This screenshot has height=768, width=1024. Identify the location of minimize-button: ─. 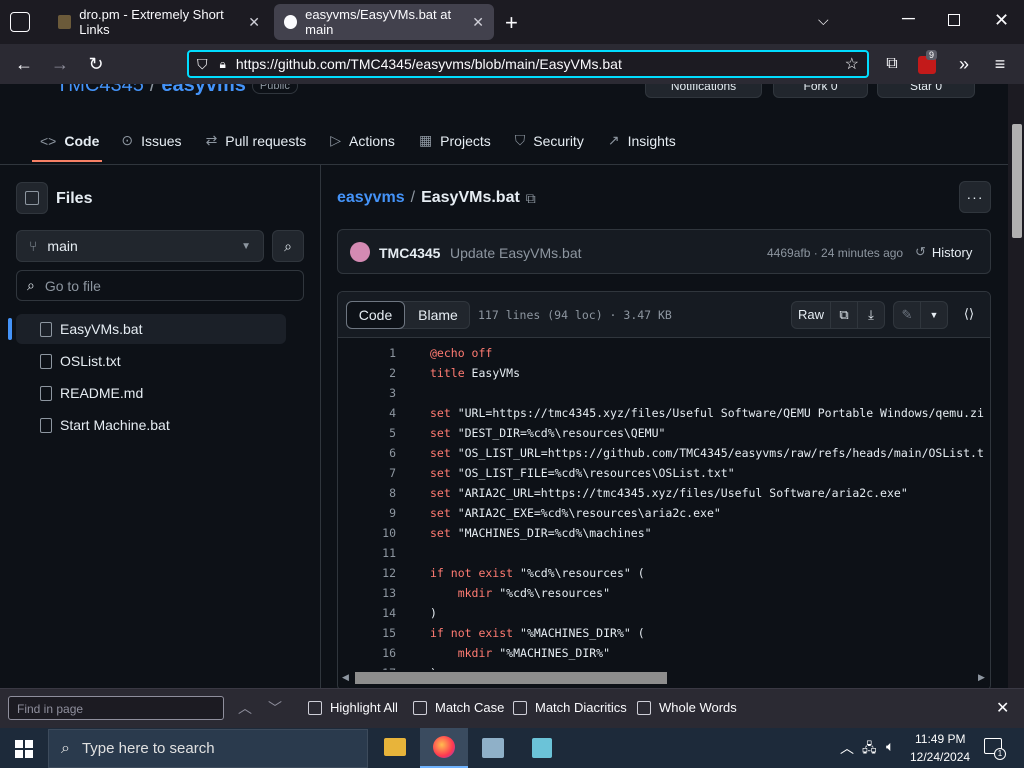
(908, 18).